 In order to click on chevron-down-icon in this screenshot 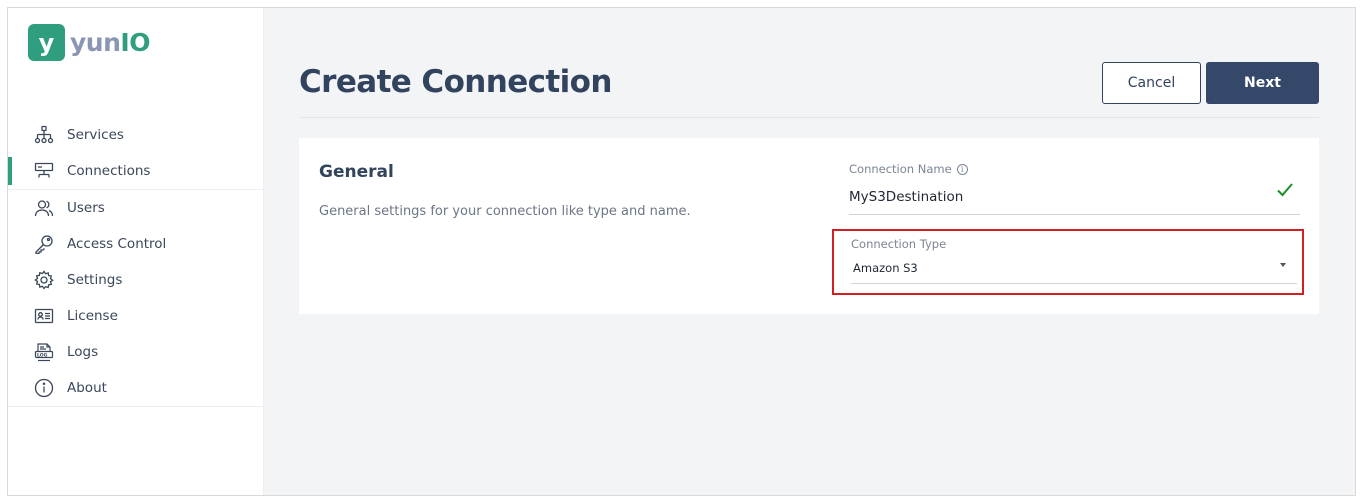, I will do `click(1283, 265)`.